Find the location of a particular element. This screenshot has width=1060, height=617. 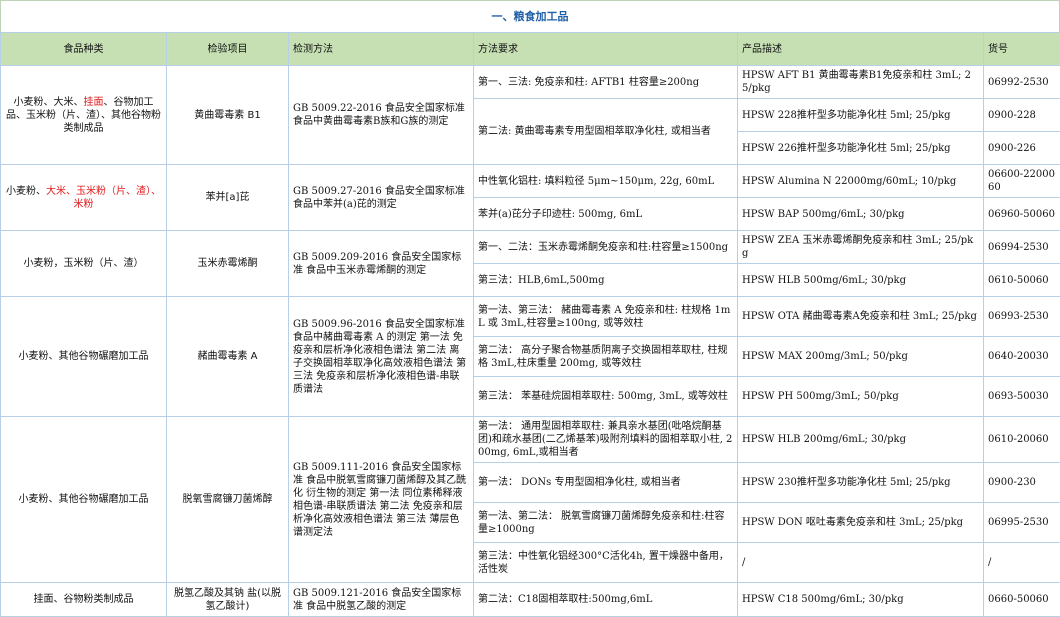

cell-product: HPSW 226推杆型多功能净化柱 5ml; 25/pkg is located at coordinates (860, 148).